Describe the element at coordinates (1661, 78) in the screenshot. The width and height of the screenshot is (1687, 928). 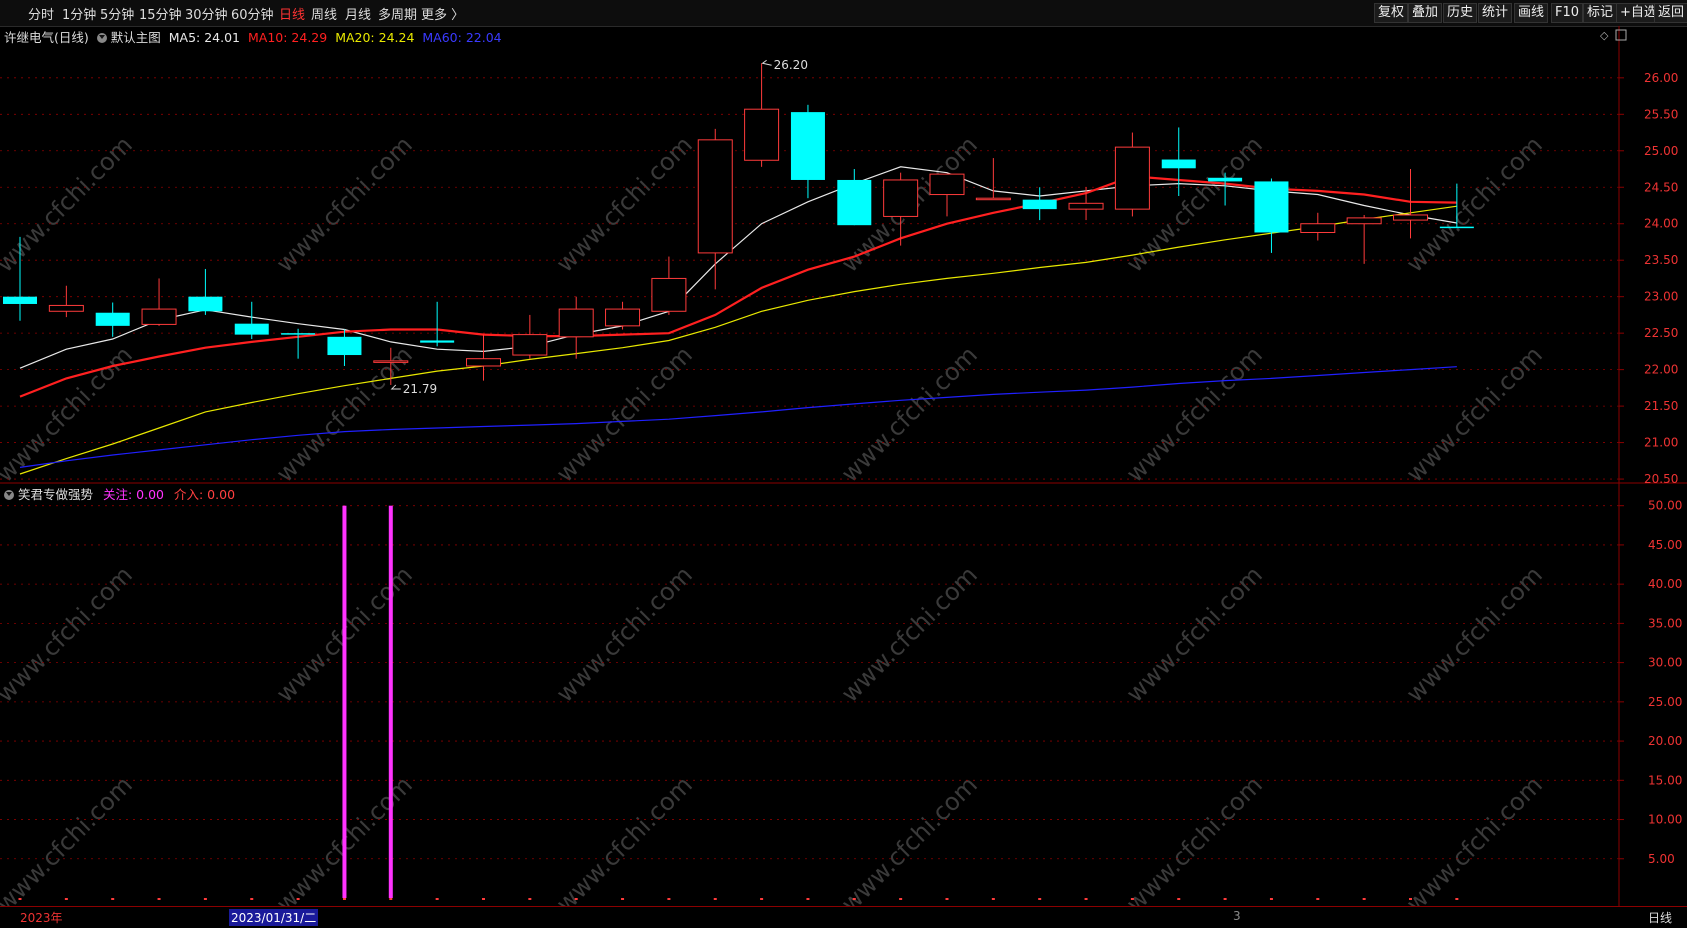
I see `price-tick-label: 26.00` at that location.